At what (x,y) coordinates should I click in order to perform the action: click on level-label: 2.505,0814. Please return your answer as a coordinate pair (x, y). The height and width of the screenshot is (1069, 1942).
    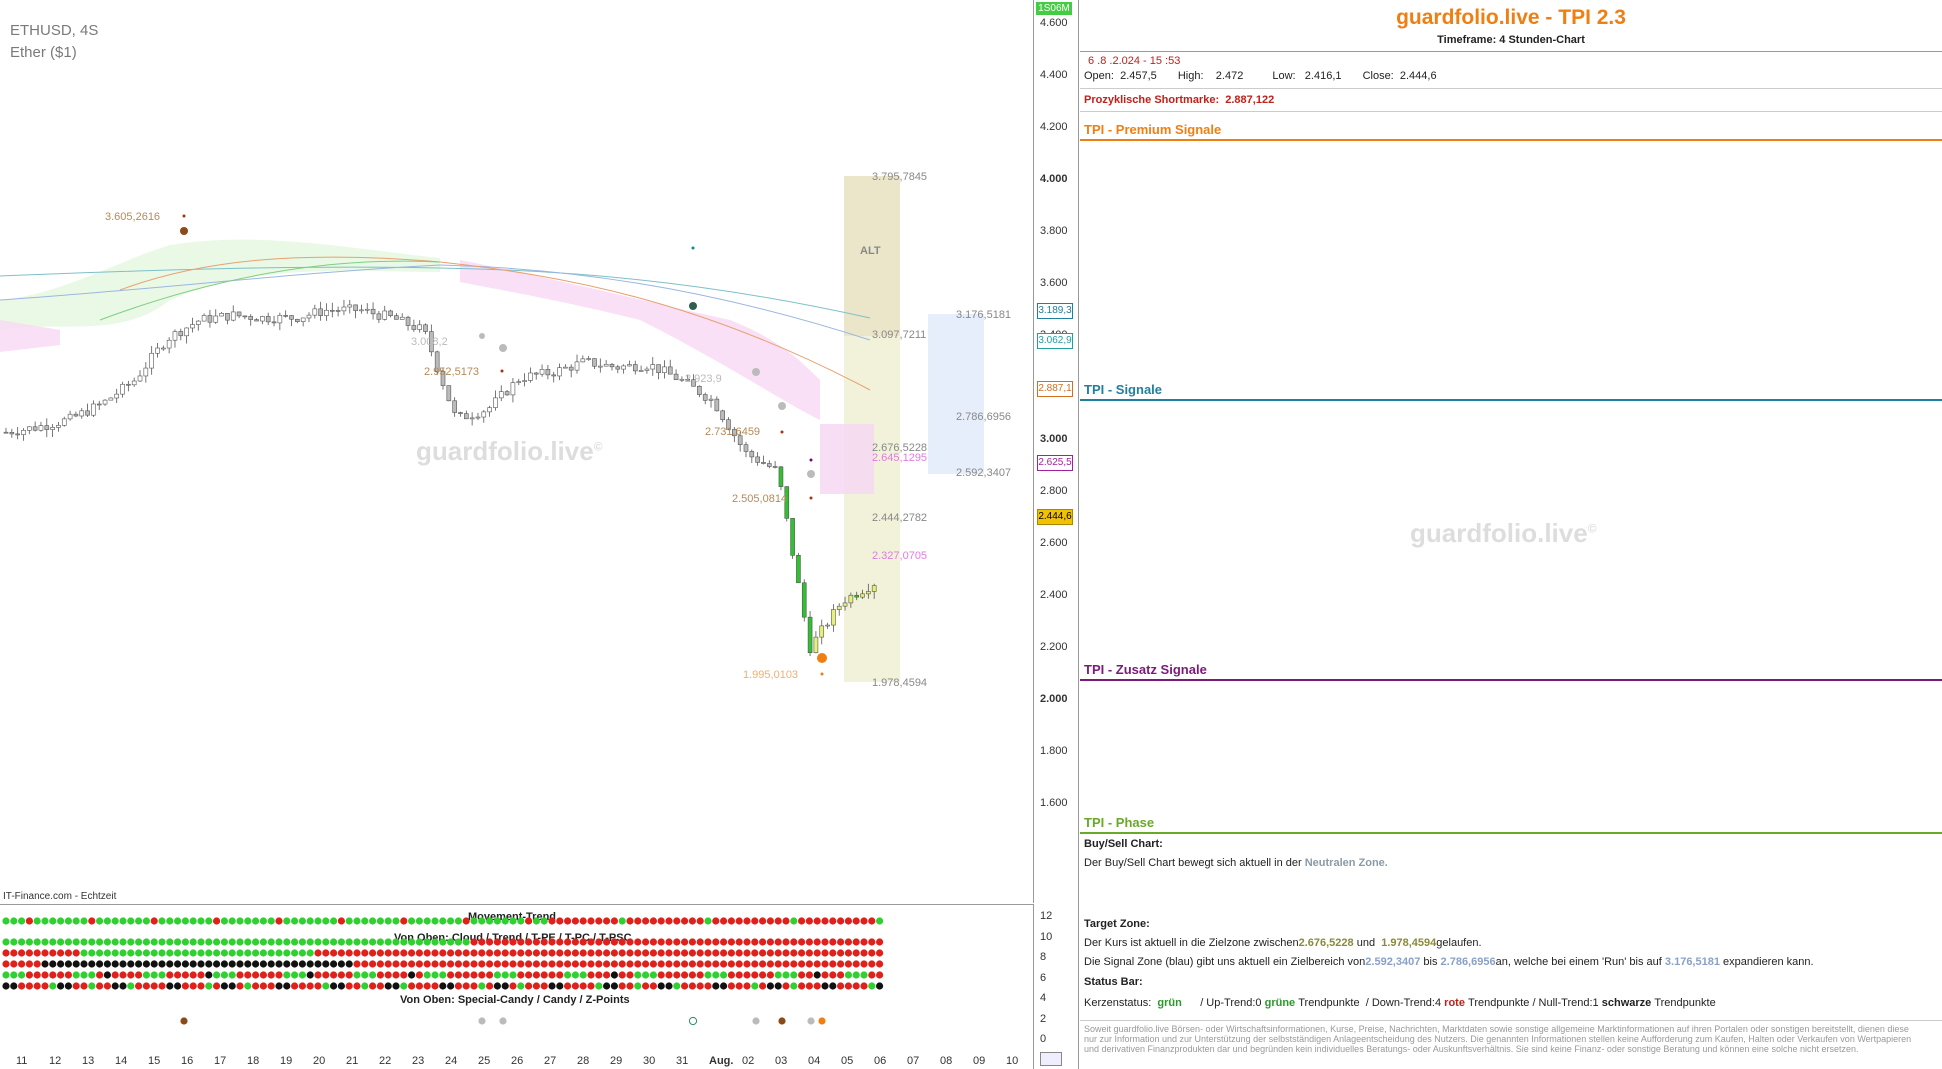
    Looking at the image, I should click on (760, 499).